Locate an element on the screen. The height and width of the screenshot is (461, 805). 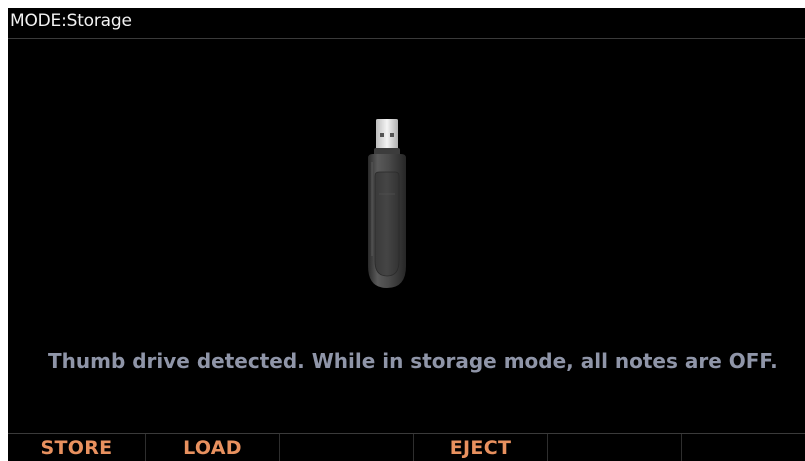
softkey-store: STORE is located at coordinates (77, 447).